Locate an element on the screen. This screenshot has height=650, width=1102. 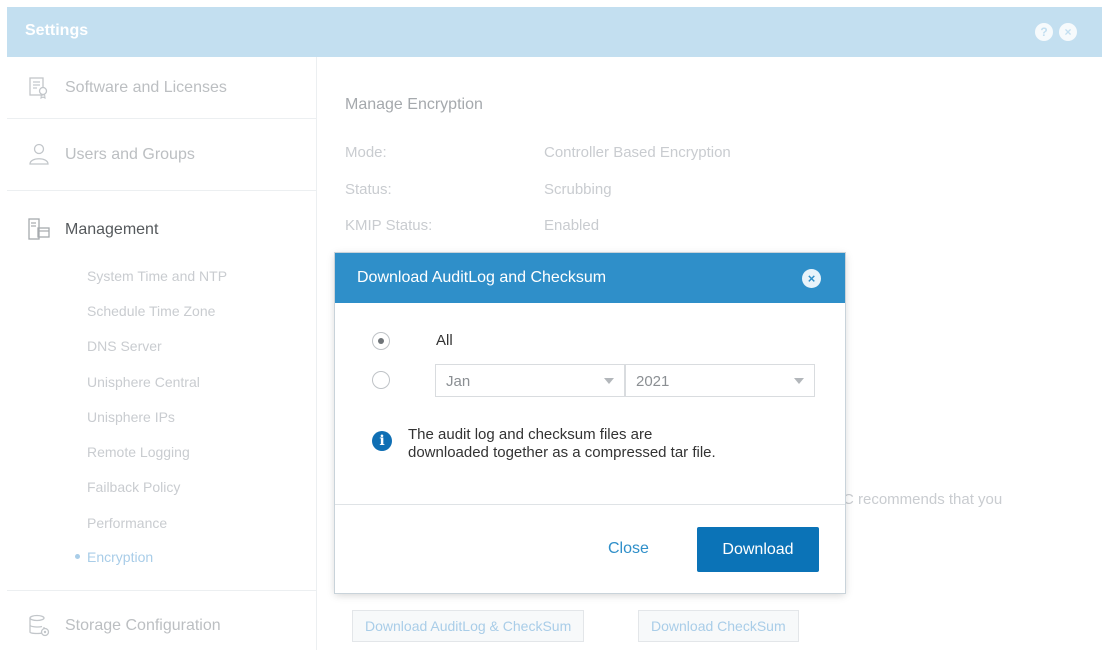
info-icon: i is located at coordinates (382, 441).